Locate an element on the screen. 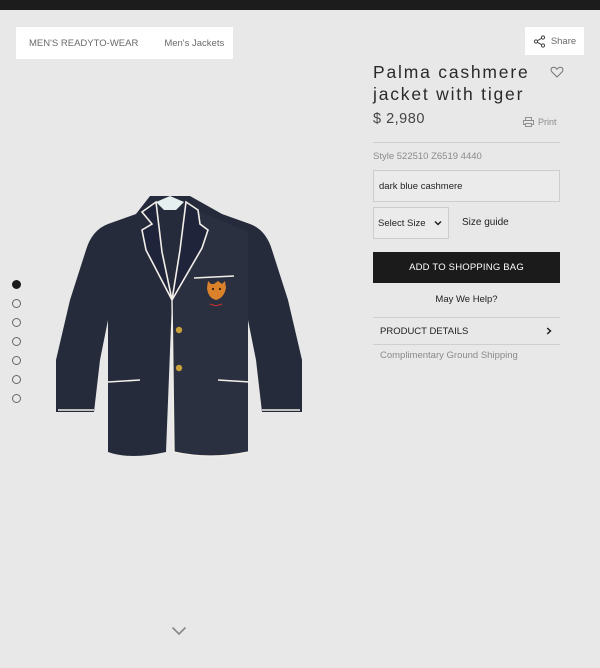 This screenshot has width=600, height=668. print-button: Print is located at coordinates (540, 122).